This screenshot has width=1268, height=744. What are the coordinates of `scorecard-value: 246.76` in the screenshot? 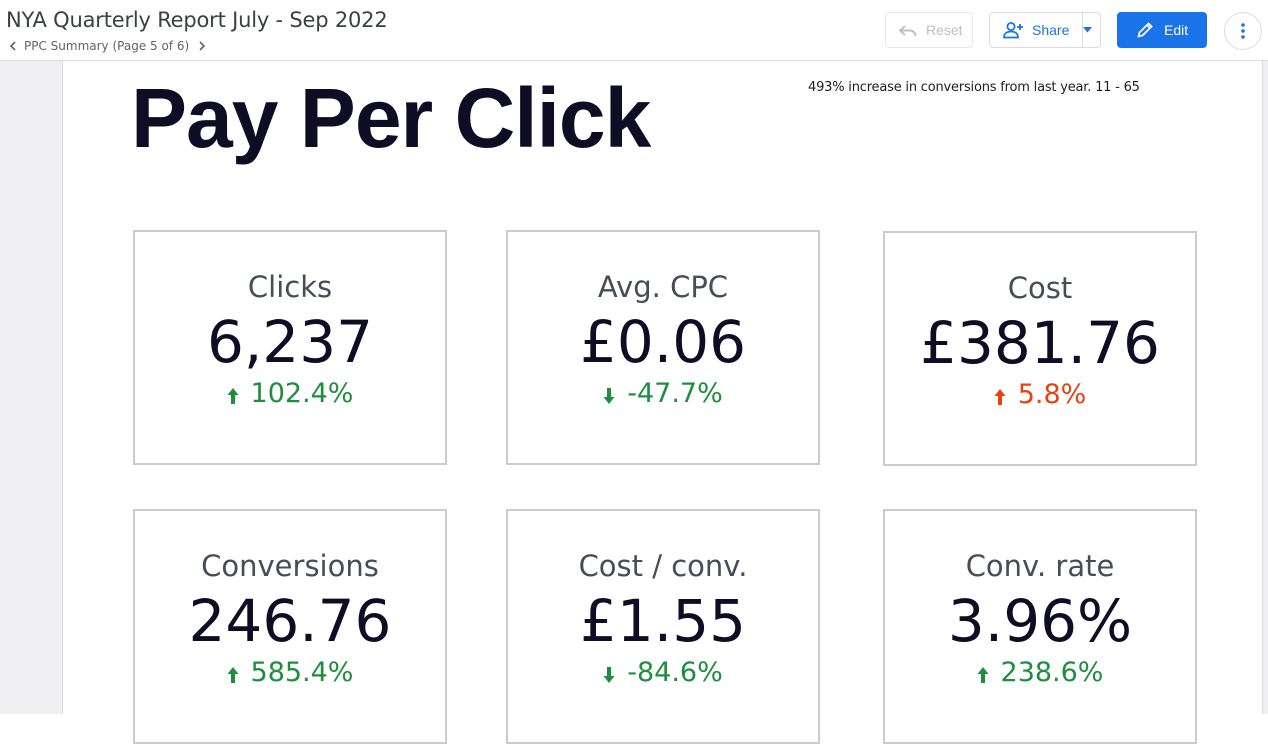 It's located at (290, 621).